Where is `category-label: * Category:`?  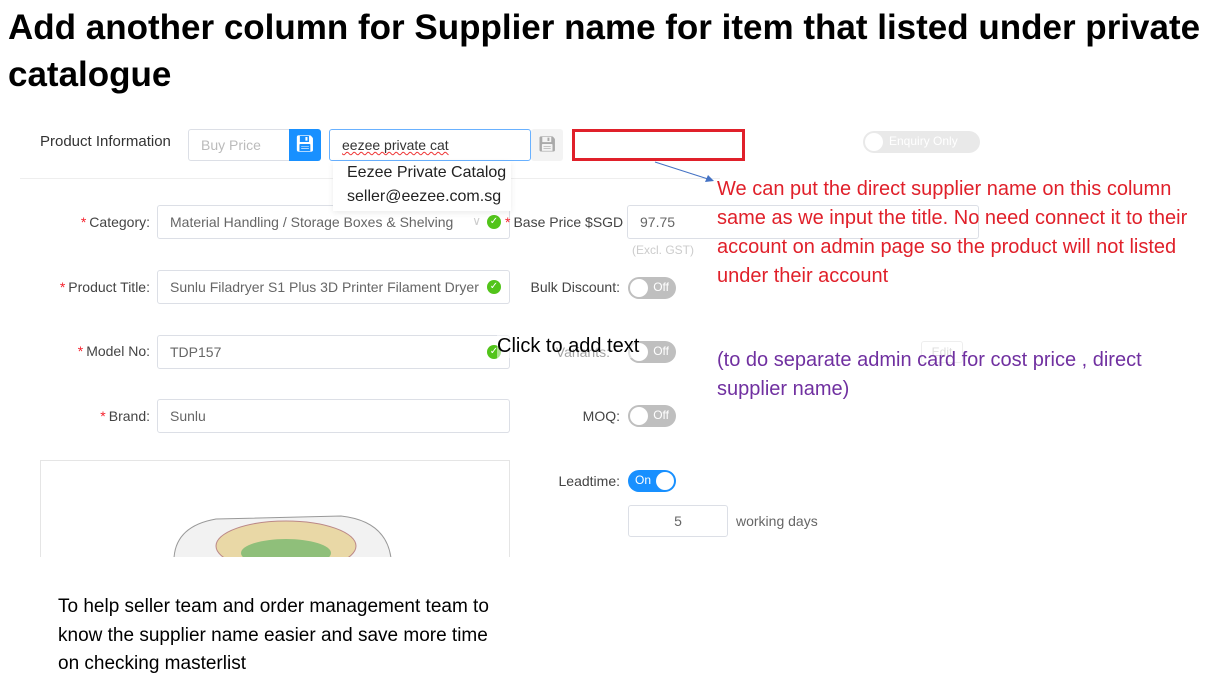 category-label: * Category: is located at coordinates (115, 222).